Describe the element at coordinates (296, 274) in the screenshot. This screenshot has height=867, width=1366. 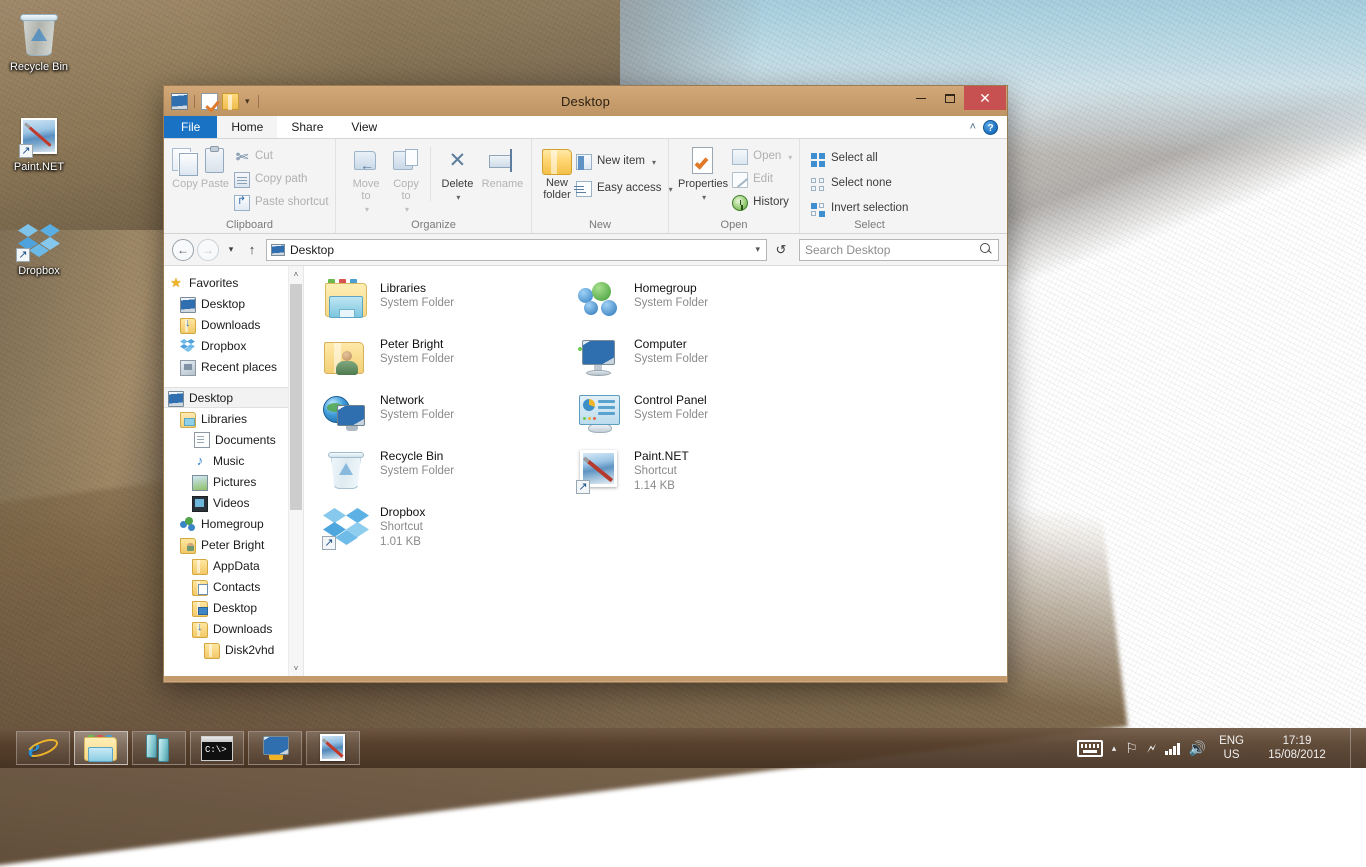
I see `scroll-up-arrow-icon: ˄` at that location.